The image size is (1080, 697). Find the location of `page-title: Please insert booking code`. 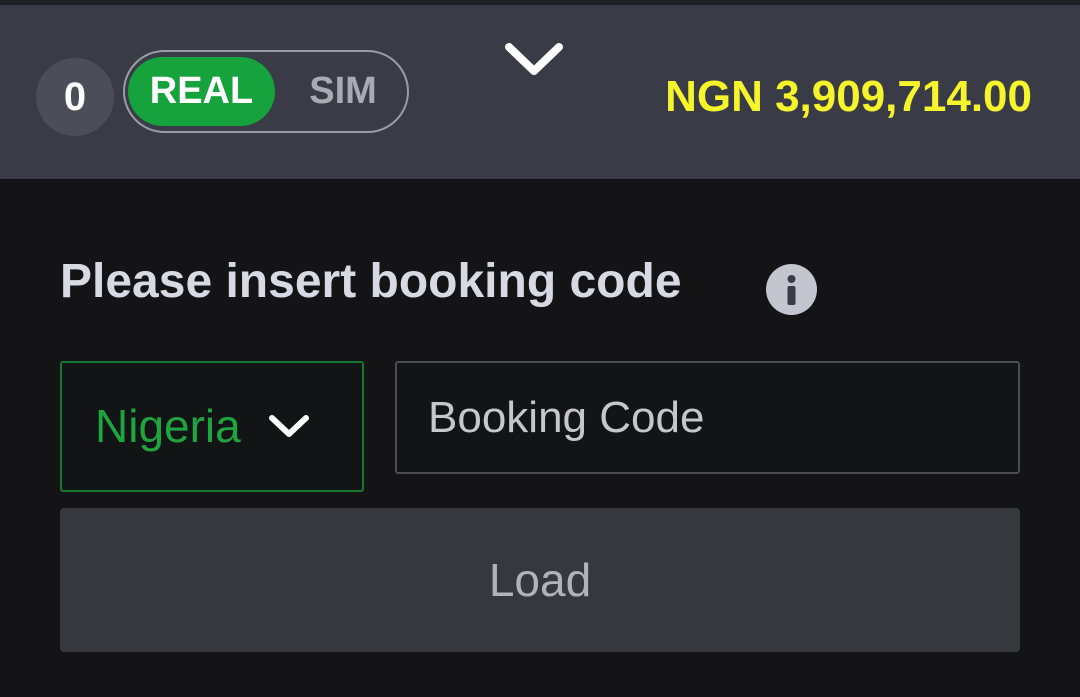

page-title: Please insert booking code is located at coordinates (371, 281).